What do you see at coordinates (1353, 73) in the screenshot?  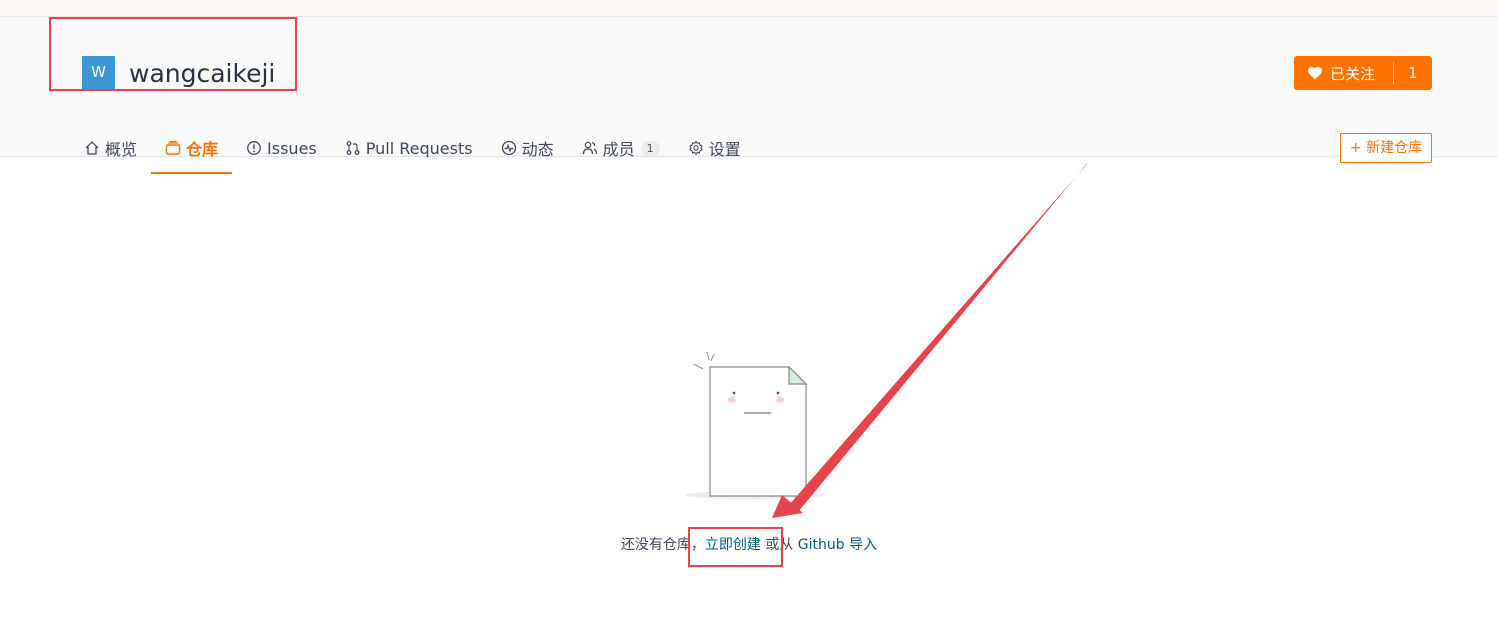 I see `follow-label: 已关注` at bounding box center [1353, 73].